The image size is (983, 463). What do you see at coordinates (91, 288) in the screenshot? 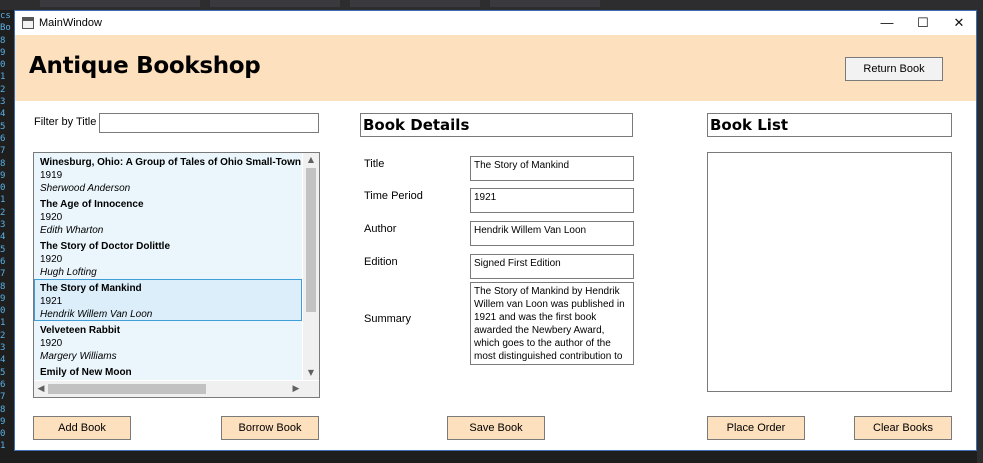
I see `book-item-title: The Story of Mankind` at bounding box center [91, 288].